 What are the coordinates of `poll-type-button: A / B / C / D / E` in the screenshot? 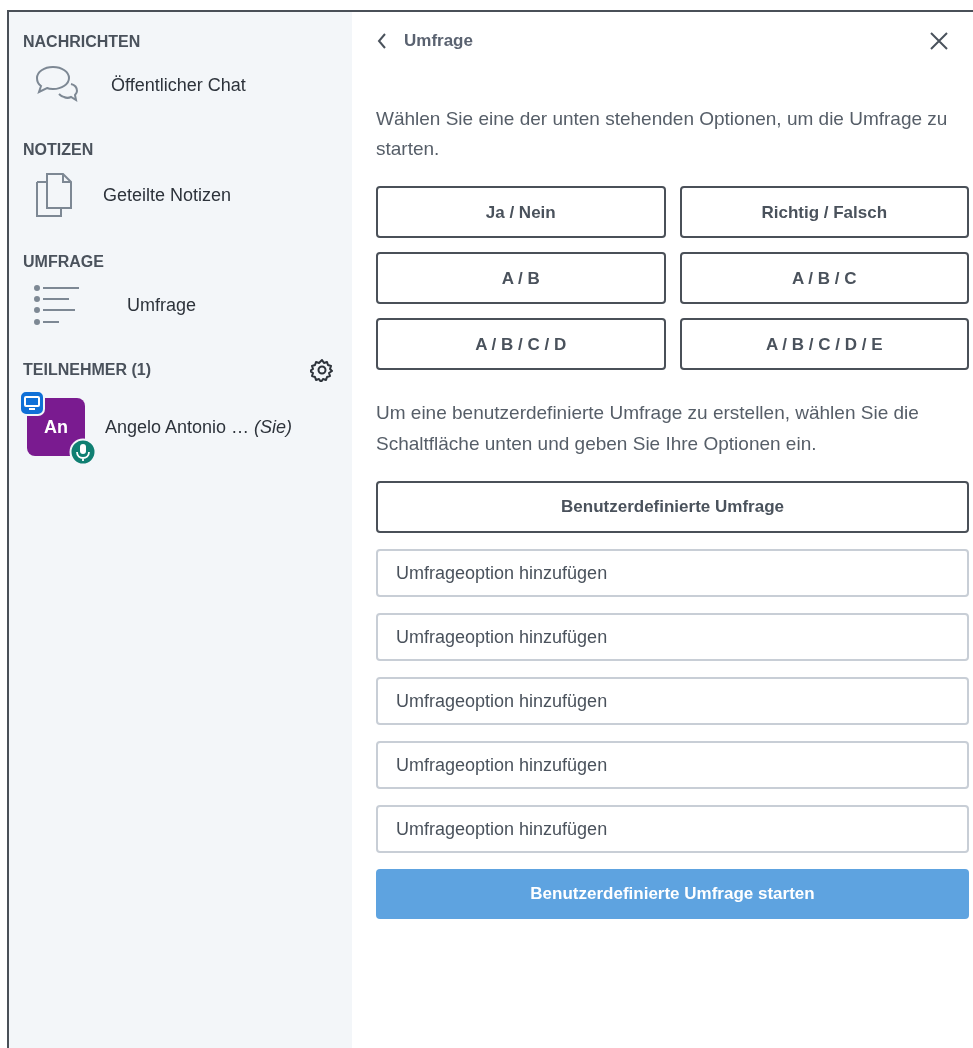 It's located at (824, 344).